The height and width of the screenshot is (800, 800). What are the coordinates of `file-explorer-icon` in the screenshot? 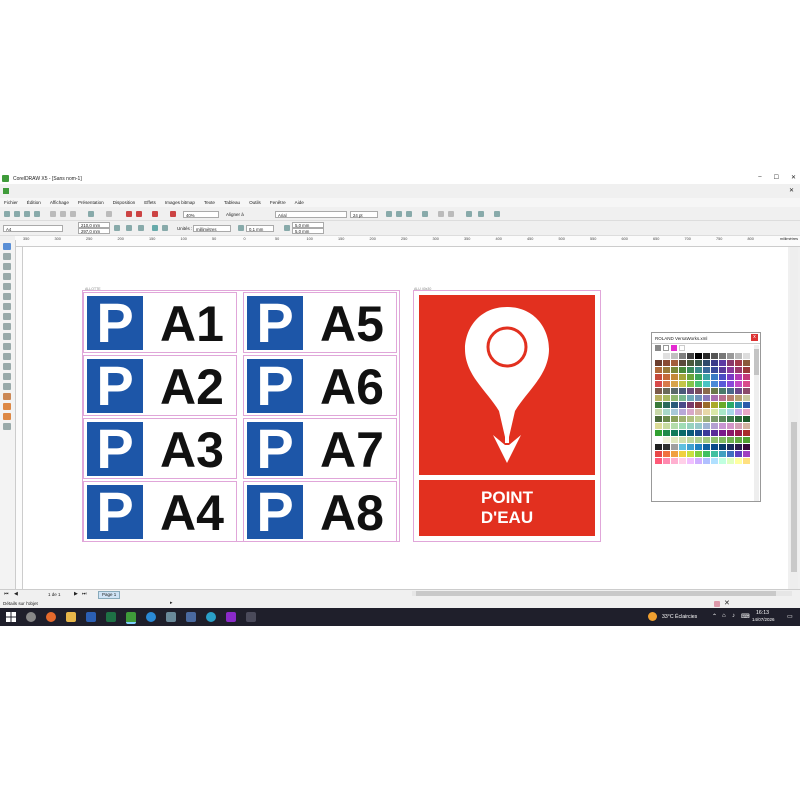 It's located at (71, 617).